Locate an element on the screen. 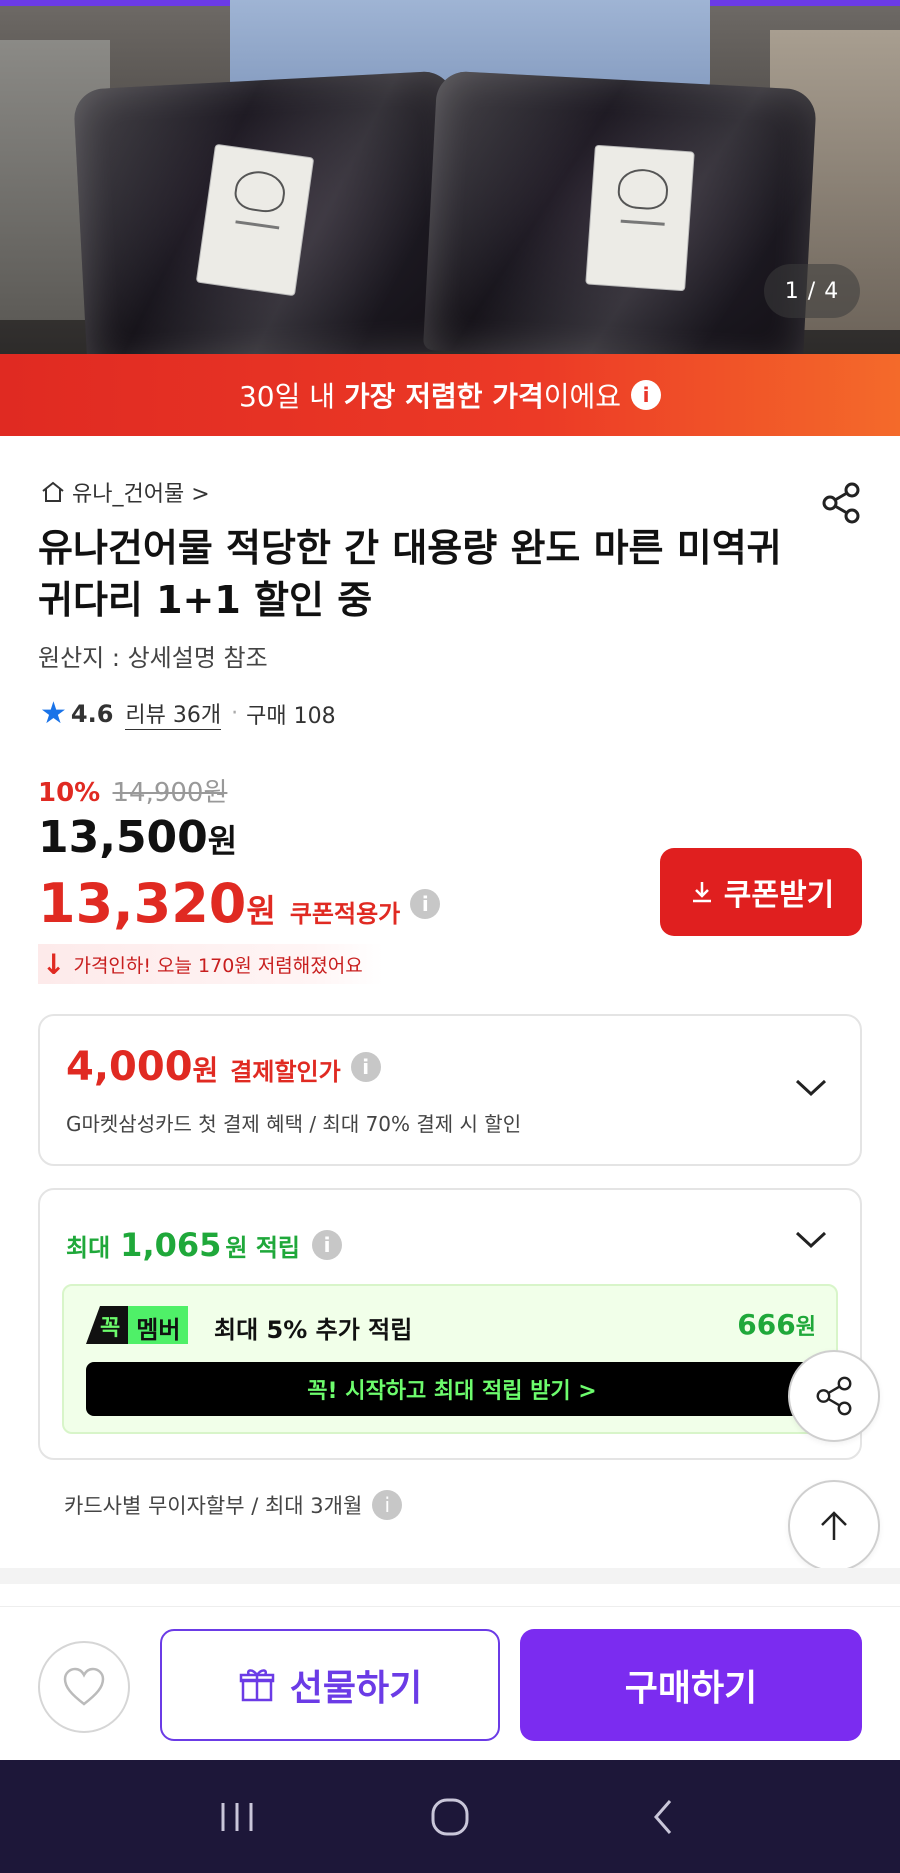 Image resolution: width=900 pixels, height=1873 pixels. floating-share-button is located at coordinates (834, 1396).